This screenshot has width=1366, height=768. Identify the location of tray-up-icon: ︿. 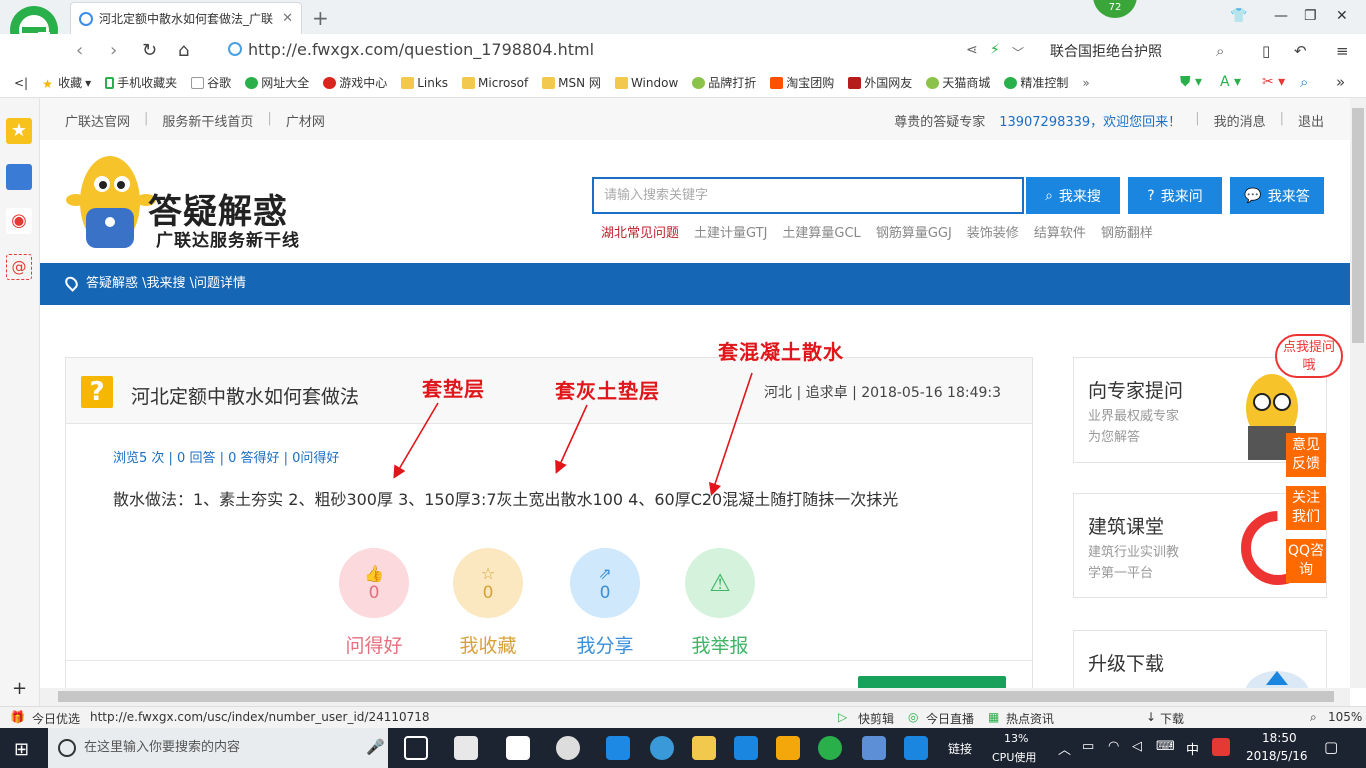
(1064, 748).